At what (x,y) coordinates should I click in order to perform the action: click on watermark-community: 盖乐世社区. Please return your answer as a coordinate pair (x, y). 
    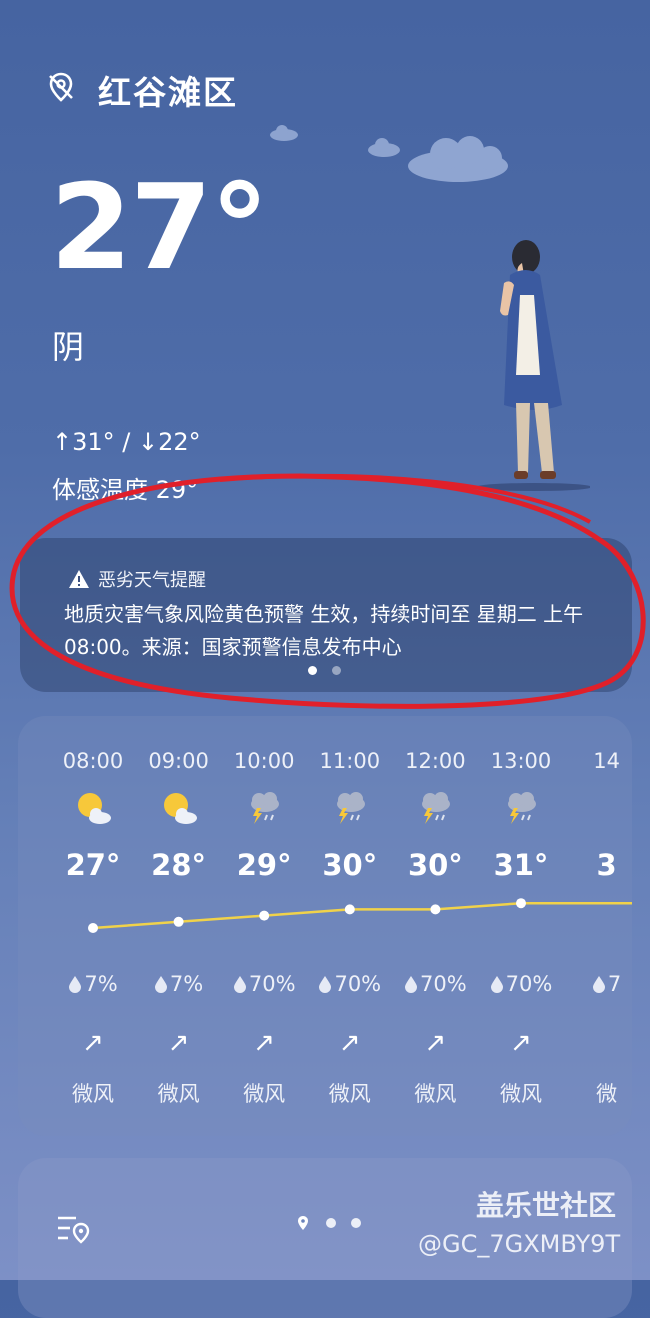
    Looking at the image, I should click on (546, 1205).